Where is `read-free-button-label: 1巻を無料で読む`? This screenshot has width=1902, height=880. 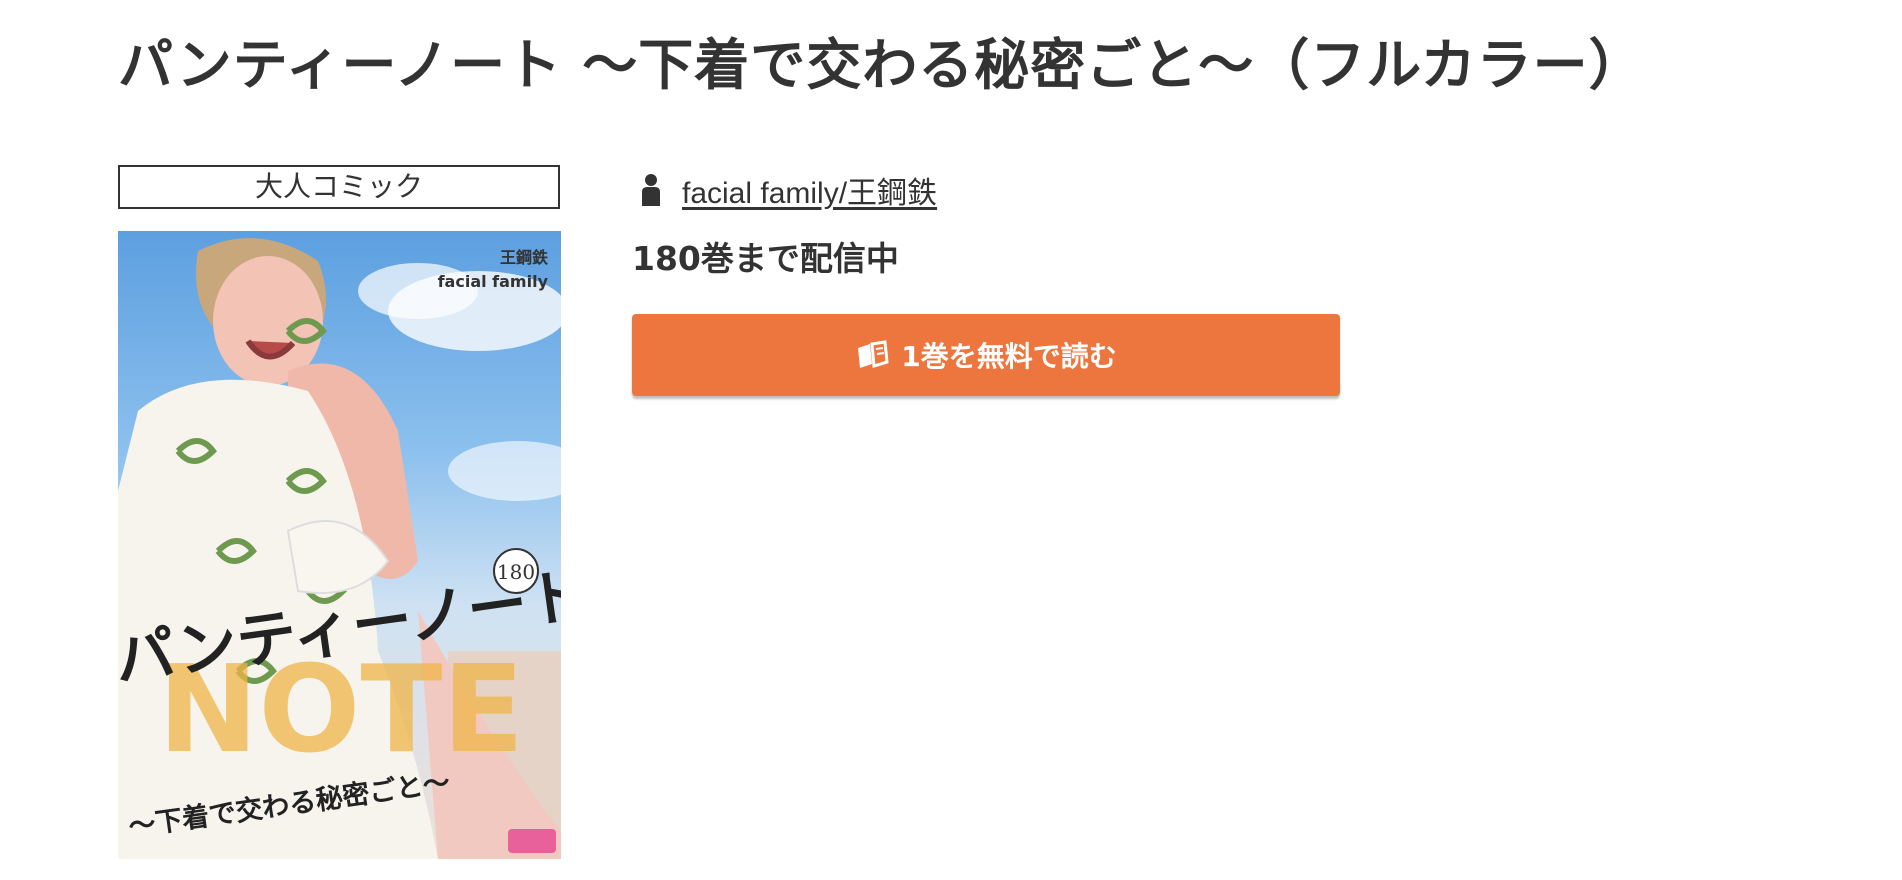 read-free-button-label: 1巻を無料で読む is located at coordinates (1009, 356).